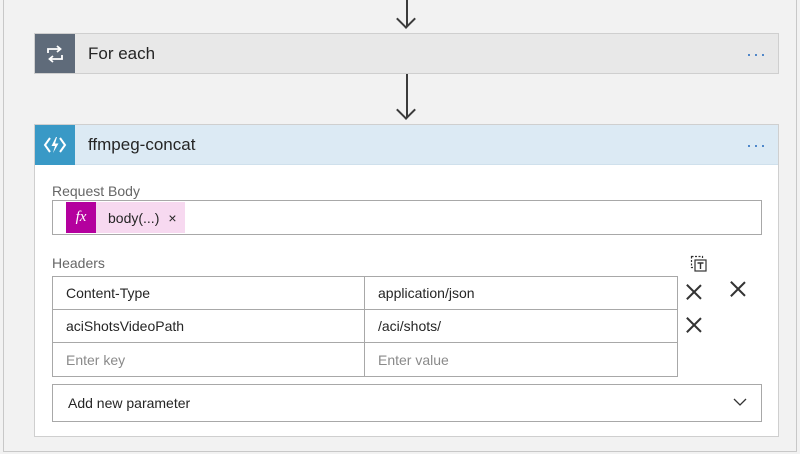  What do you see at coordinates (407, 403) in the screenshot?
I see `add-new-parameter-dropdown: Add new parameter` at bounding box center [407, 403].